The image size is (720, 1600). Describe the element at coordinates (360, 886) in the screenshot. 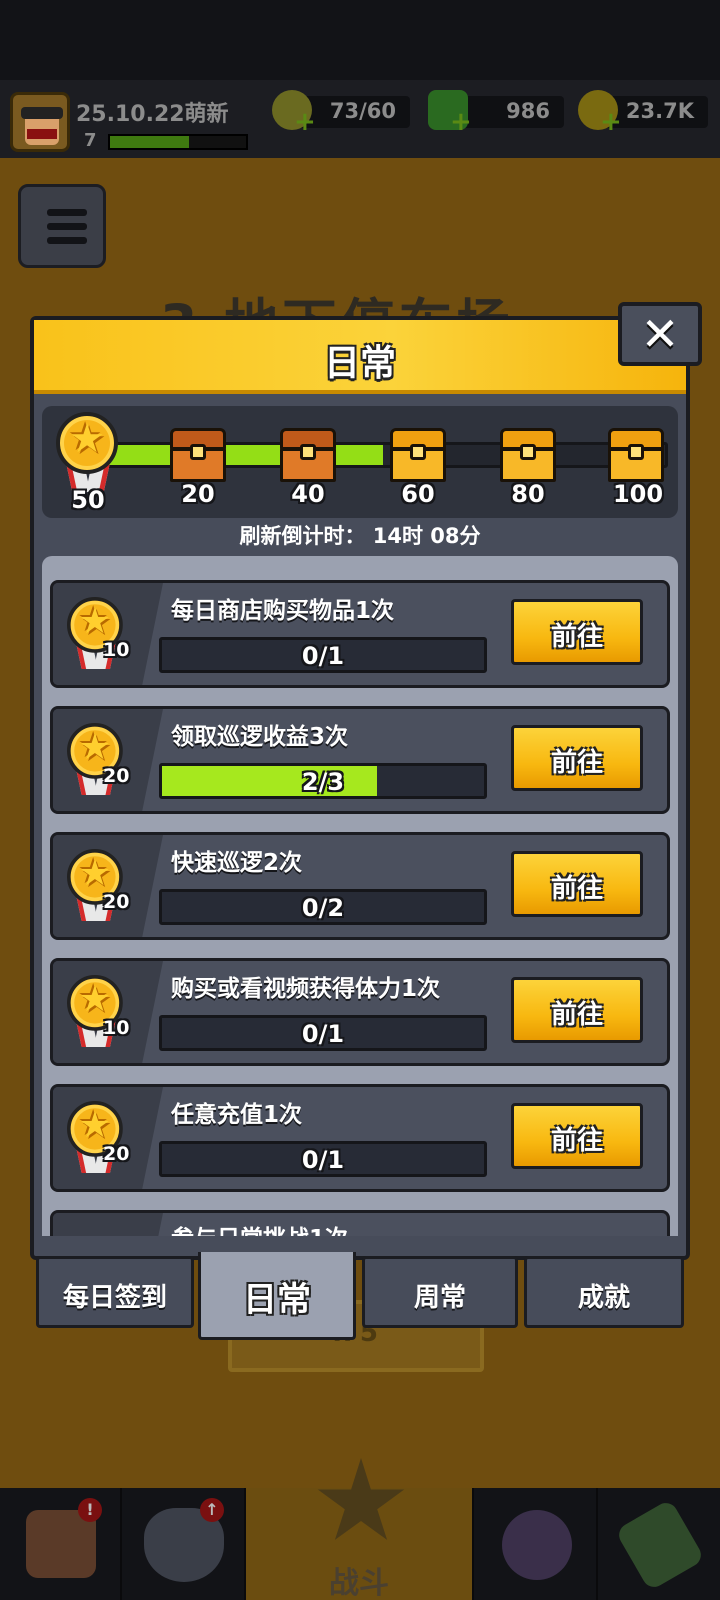

I see `task-card: ★ 20 快速巡逻2次 0/2 前往` at that location.